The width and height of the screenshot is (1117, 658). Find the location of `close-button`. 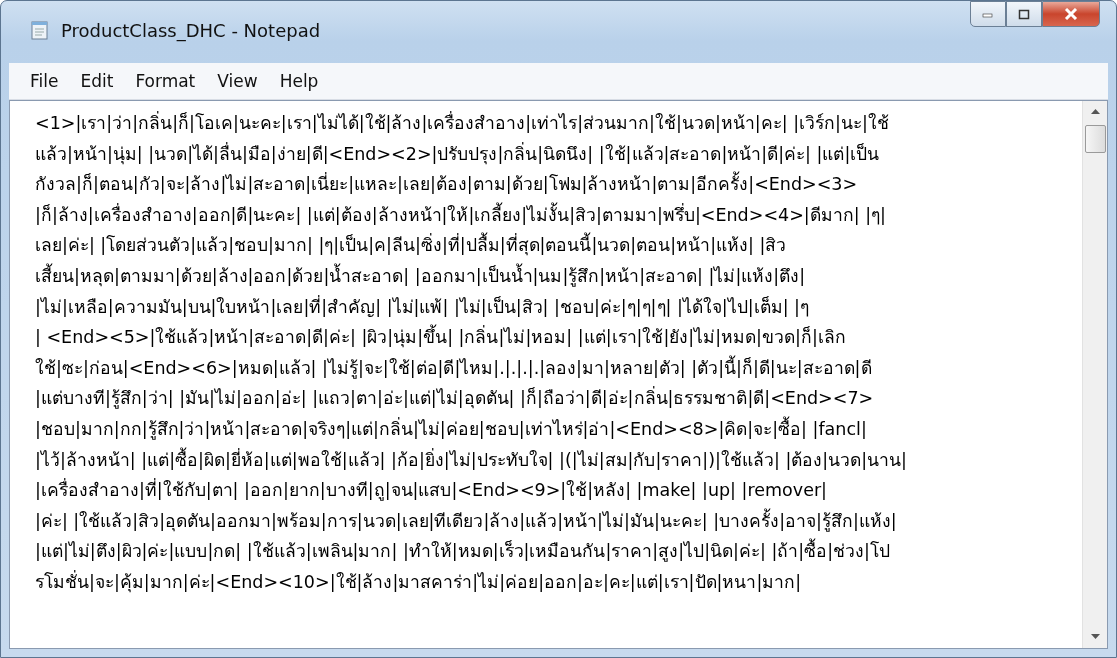

close-button is located at coordinates (1071, 14).